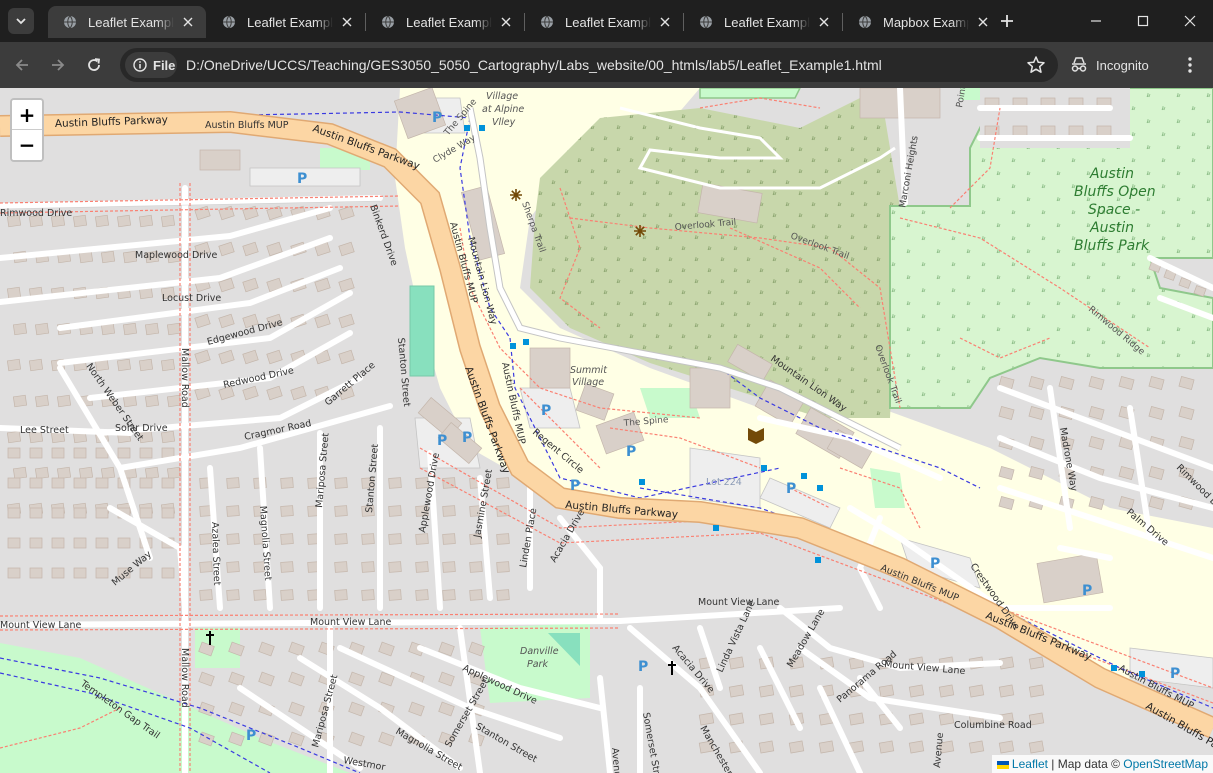  I want to click on map-label-austin-bluffs-open-space-5: Bluffs Park, so click(1112, 246).